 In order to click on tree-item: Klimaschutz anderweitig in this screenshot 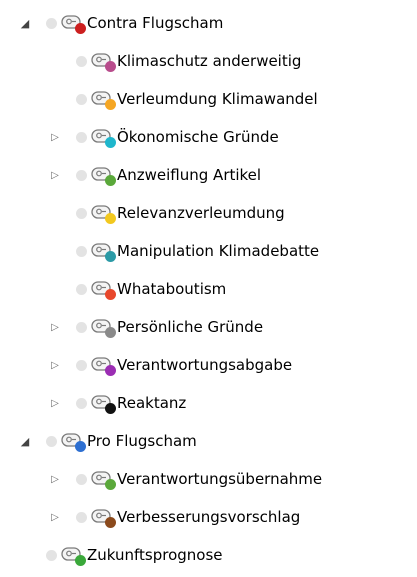, I will do `click(208, 61)`.